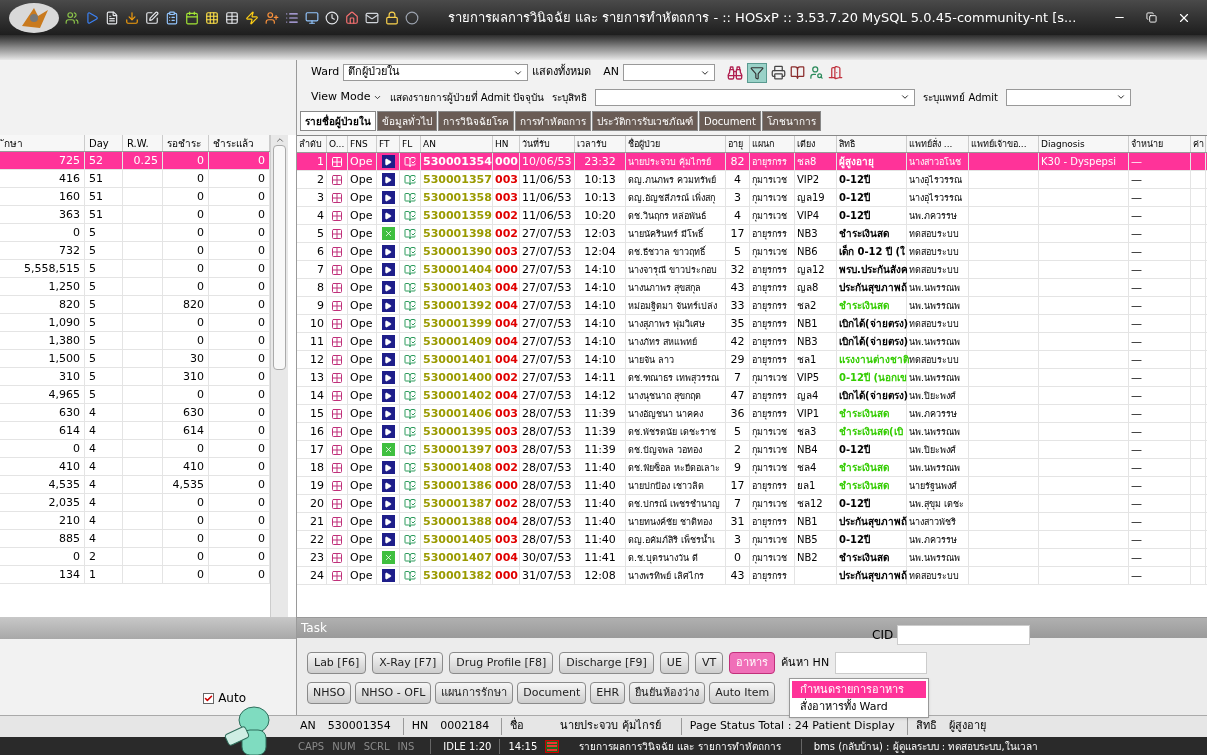 This screenshot has height=755, width=1207. What do you see at coordinates (752, 270) in the screenshot?
I see `table-row: 7 Ope 530001404 000 27/07/53 14:10 นางจารุณี ขาวประกอบ 32 อายุรกรร ญล12 พรบ.ประกันสังค ทดสอบระบบ —` at bounding box center [752, 270].